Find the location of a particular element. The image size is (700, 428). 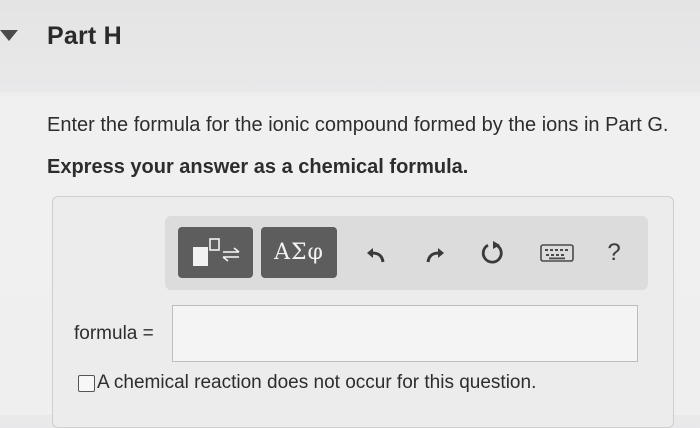

formula-input is located at coordinates (405, 333).